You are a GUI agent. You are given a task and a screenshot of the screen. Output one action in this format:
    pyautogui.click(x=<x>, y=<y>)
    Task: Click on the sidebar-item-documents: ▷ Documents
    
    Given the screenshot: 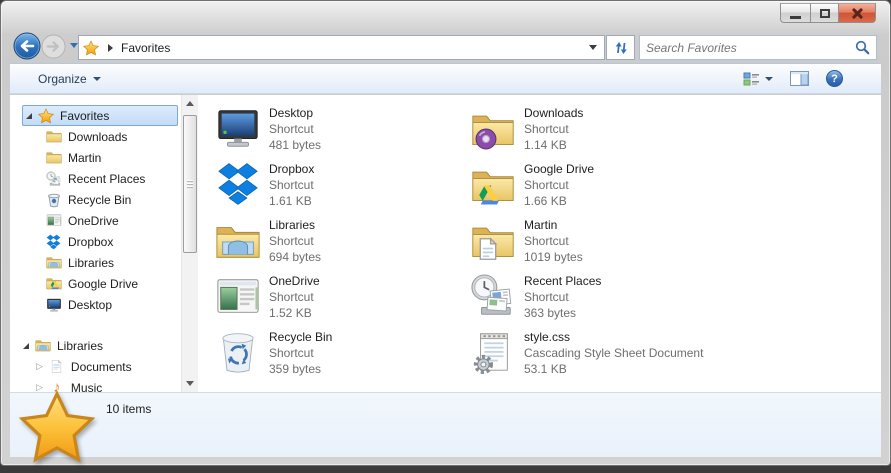 What is the action you would take?
    pyautogui.click(x=95, y=366)
    